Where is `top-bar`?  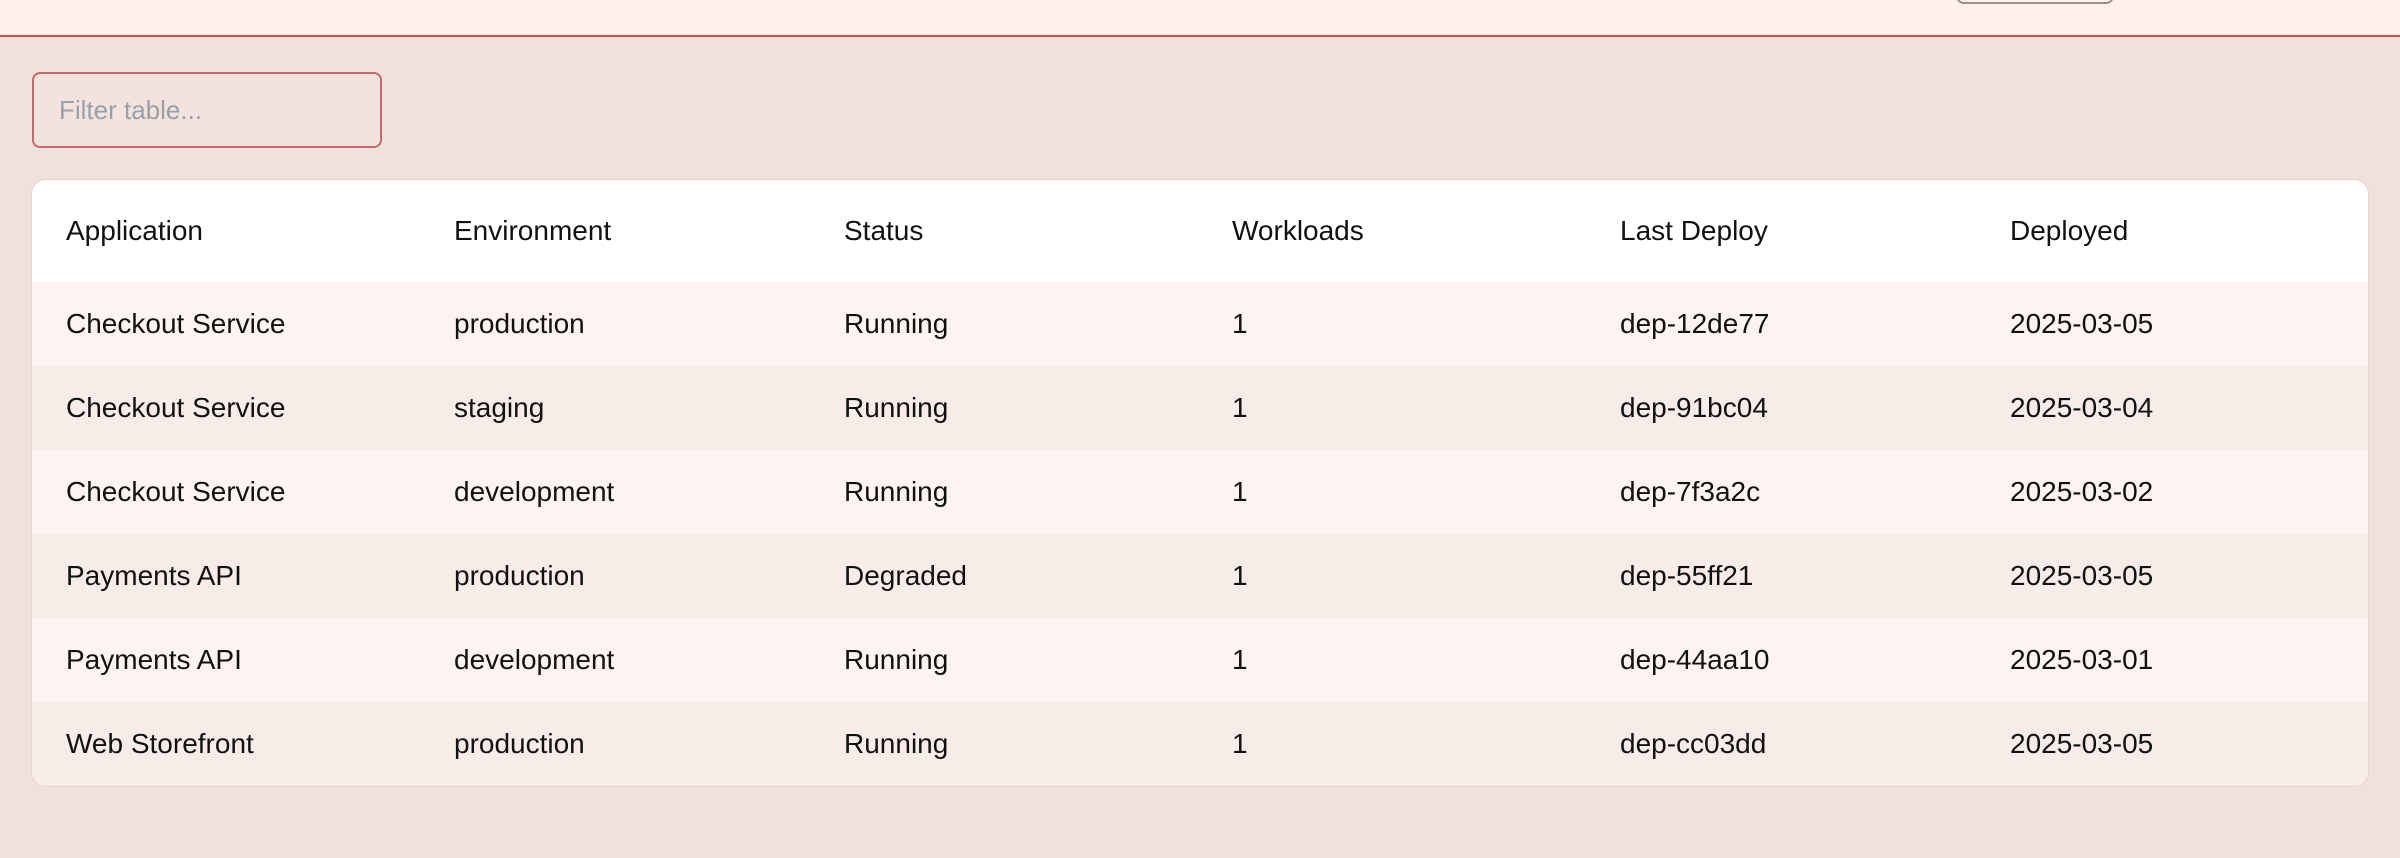
top-bar is located at coordinates (1200, 18).